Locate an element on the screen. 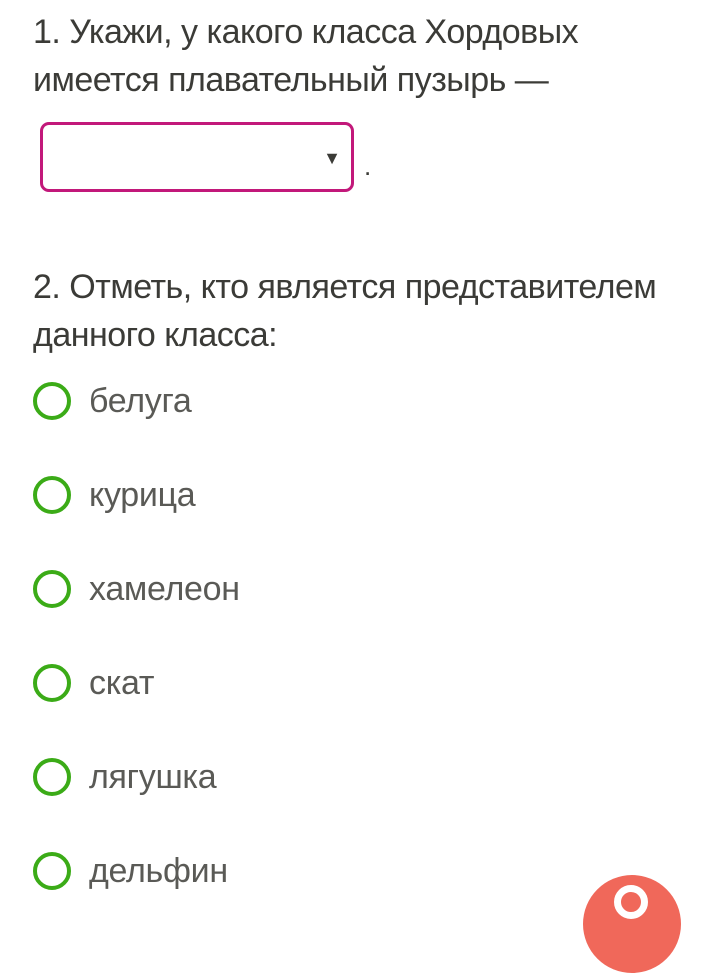  dropdown-arrow-icon: ▼ is located at coordinates (332, 158).